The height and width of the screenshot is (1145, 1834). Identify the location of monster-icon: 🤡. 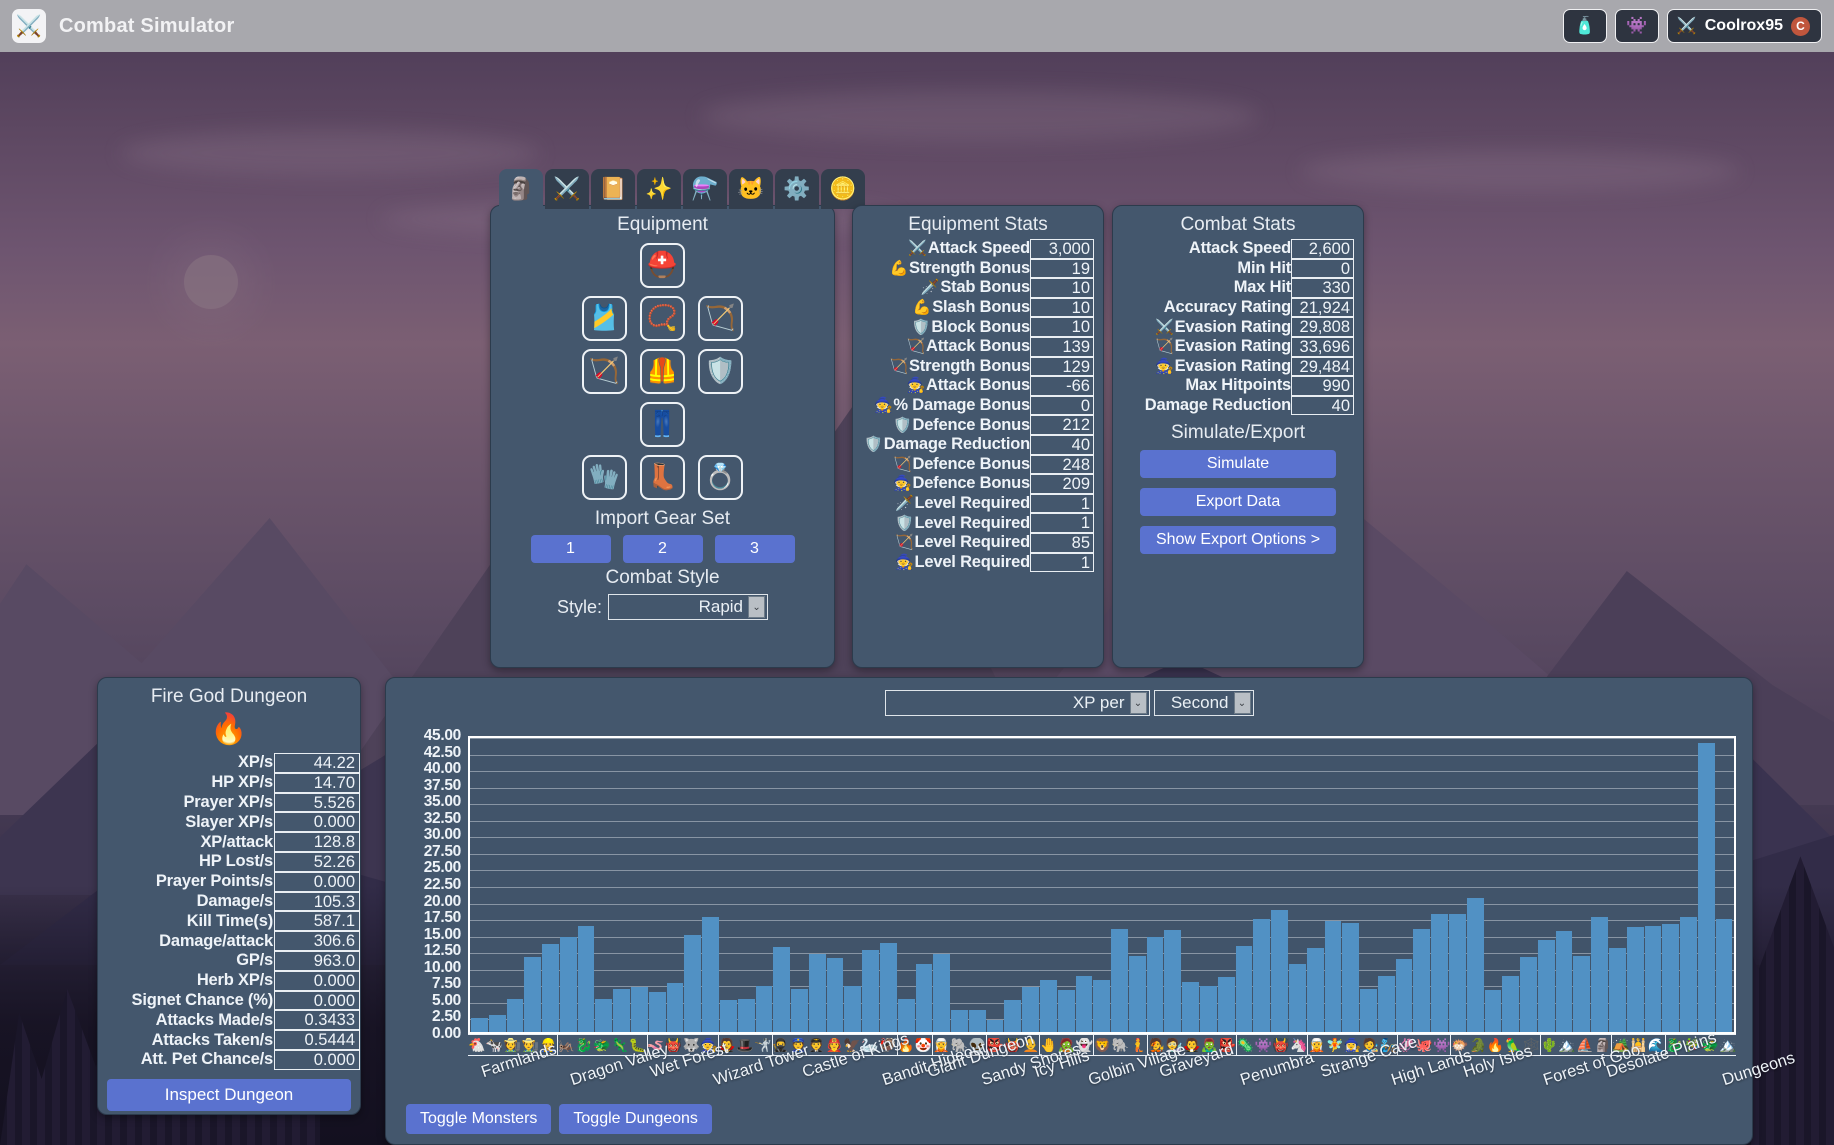
(923, 1045).